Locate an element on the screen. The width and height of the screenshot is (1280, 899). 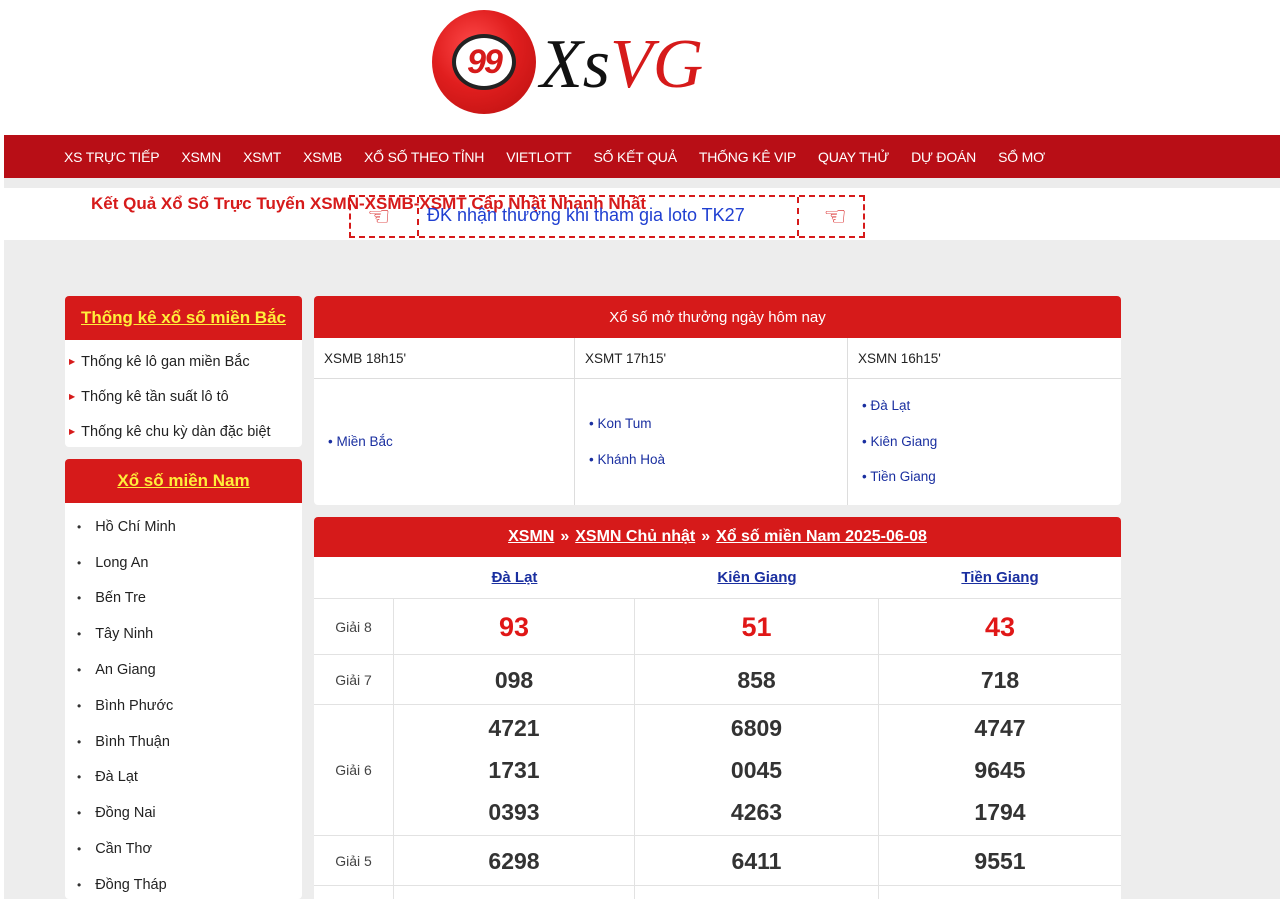
sidebar-item-label: Đà Lạt is located at coordinates (116, 777).